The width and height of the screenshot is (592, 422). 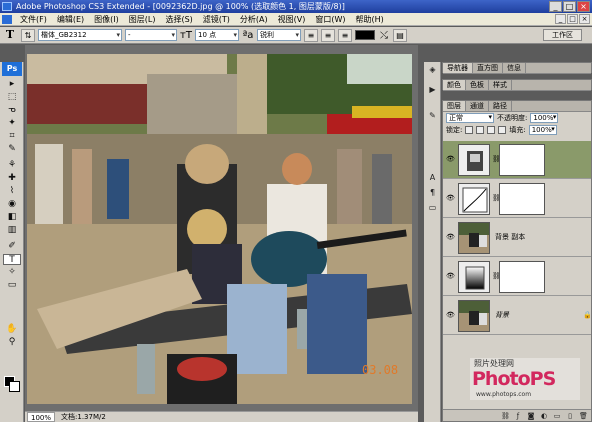 What do you see at coordinates (80, 35) in the screenshot?
I see `font-family-select: 楷体_GB2312` at bounding box center [80, 35].